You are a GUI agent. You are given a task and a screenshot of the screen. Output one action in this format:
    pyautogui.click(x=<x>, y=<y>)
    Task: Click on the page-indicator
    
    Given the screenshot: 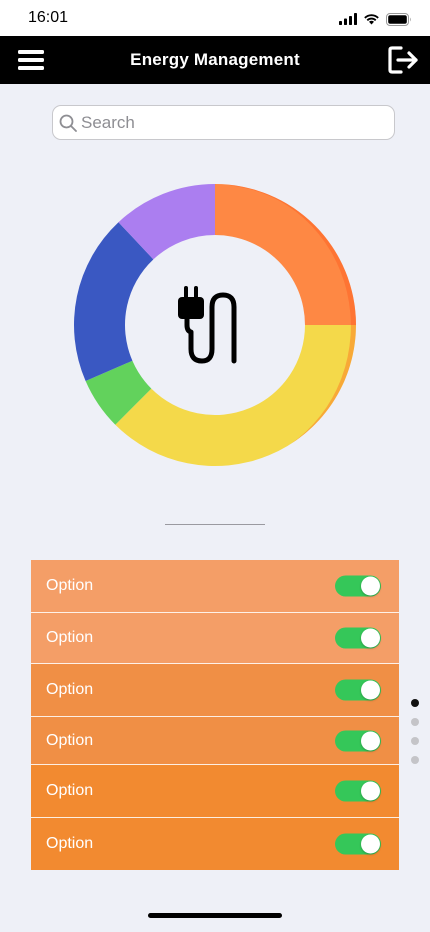 What is the action you would take?
    pyautogui.click(x=415, y=737)
    